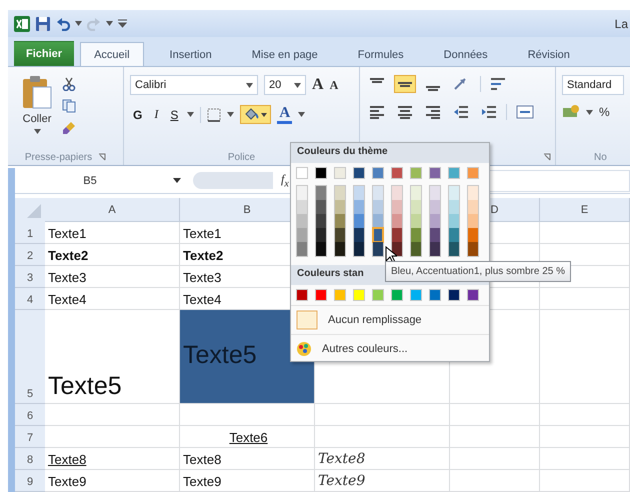 The image size is (630, 492). I want to click on row-header: 2, so click(30, 255).